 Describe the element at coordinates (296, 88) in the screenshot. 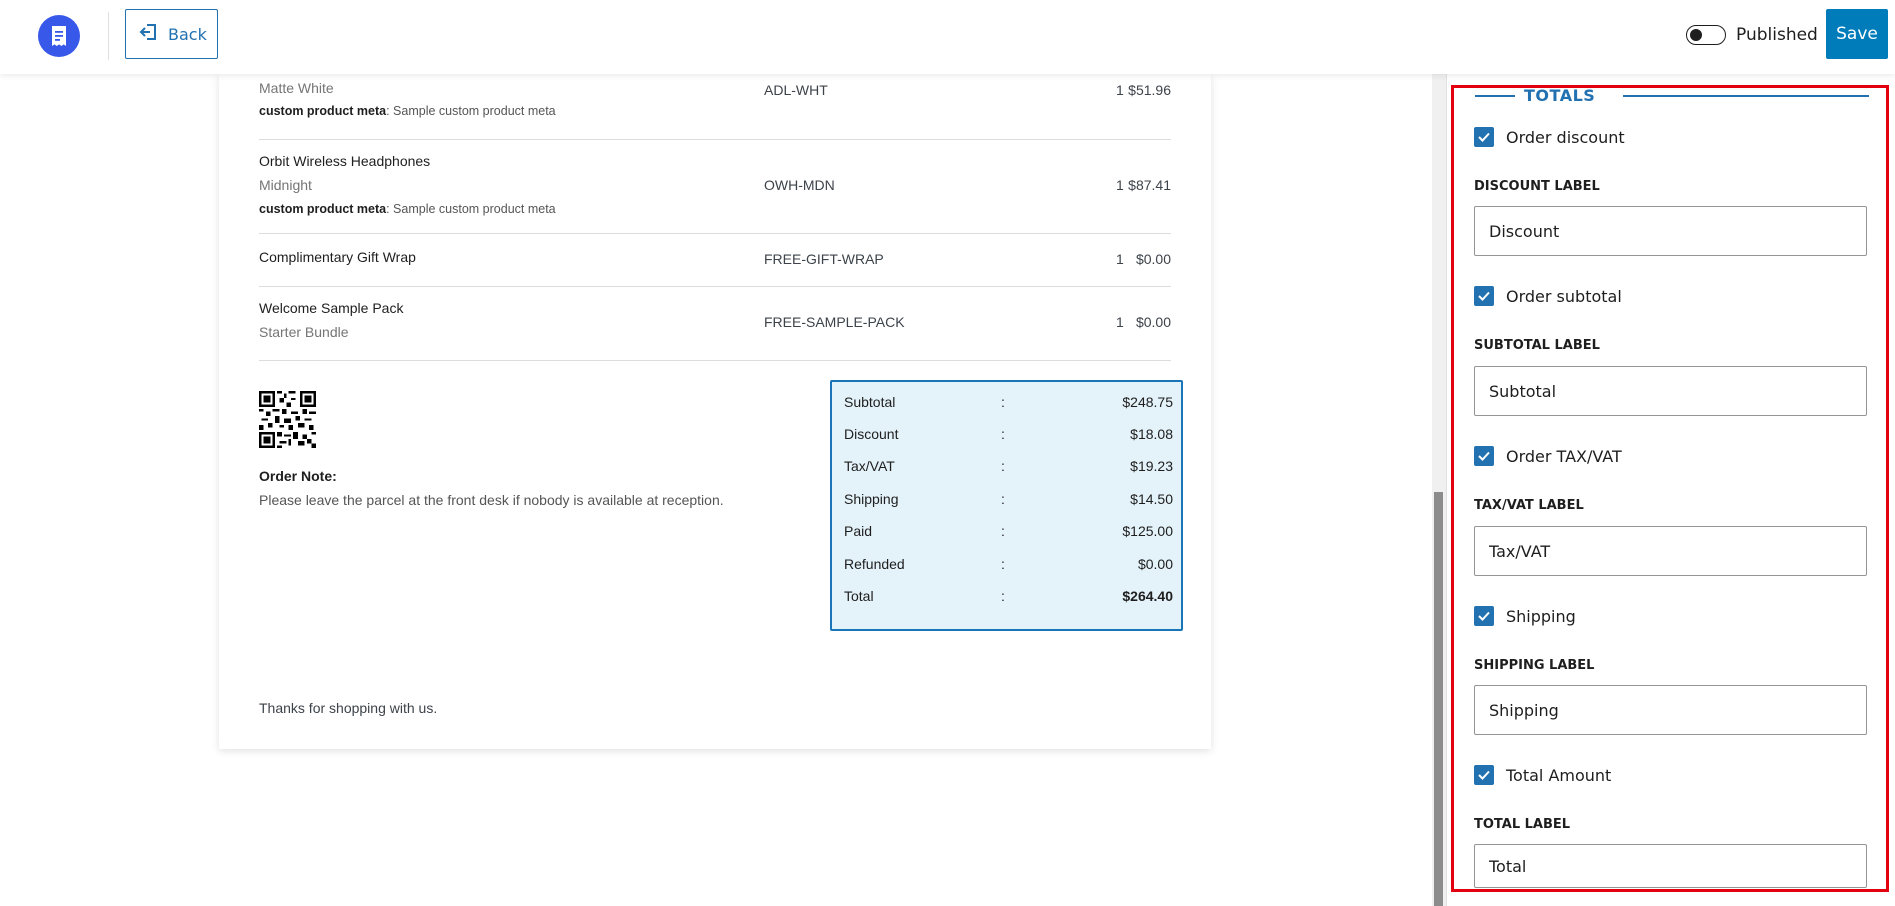

I see `product-variant: Matte White` at that location.